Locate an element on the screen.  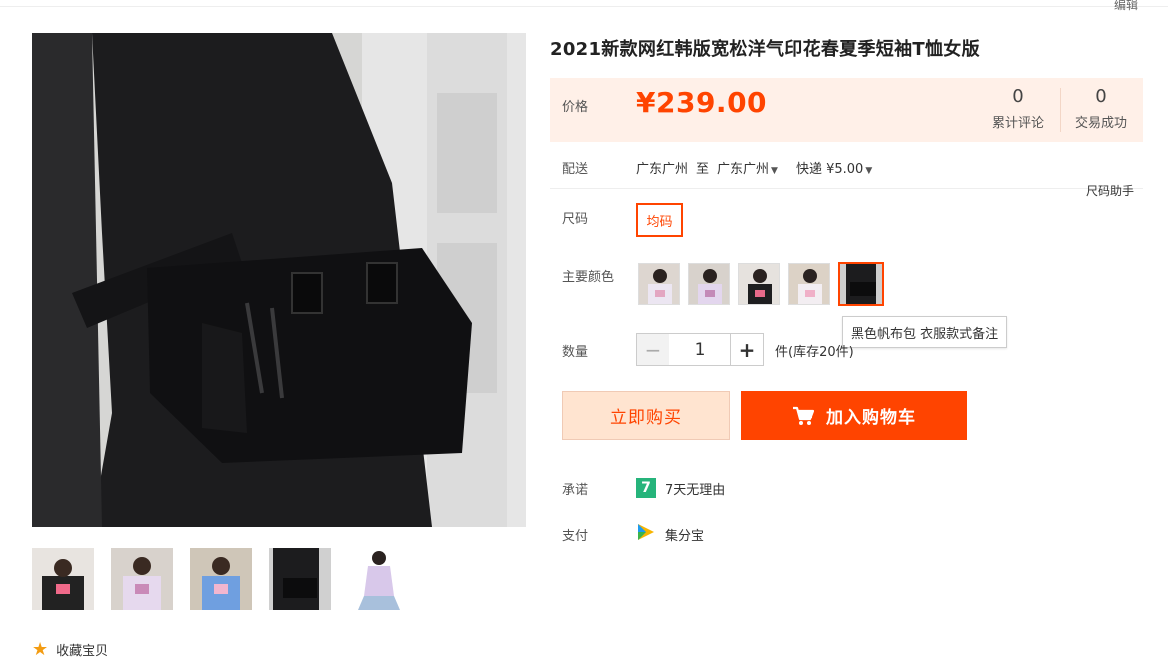
sales-count: 0 交易成功 is located at coordinates (1101, 108).